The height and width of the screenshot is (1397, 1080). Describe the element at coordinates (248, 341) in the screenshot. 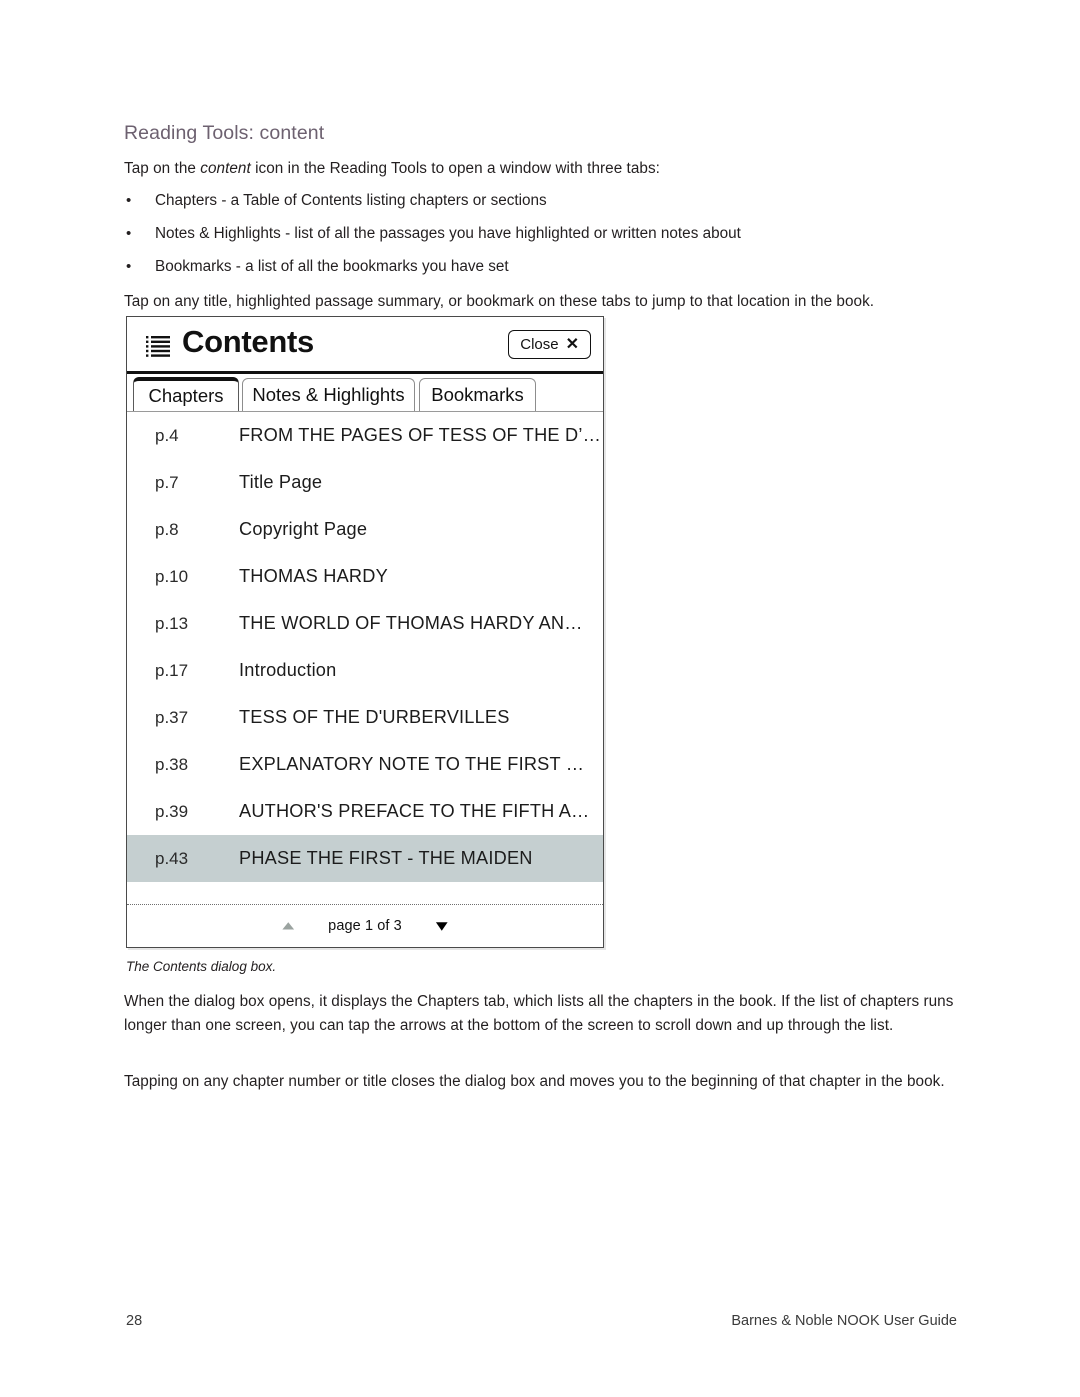

I see `dialog-title: Contents` at that location.